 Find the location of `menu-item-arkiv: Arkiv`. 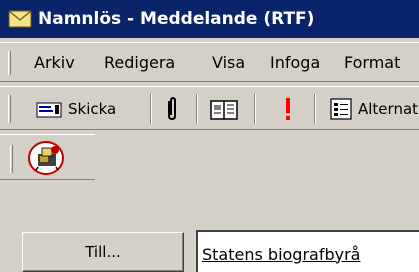

menu-item-arkiv: Arkiv is located at coordinates (54, 63).